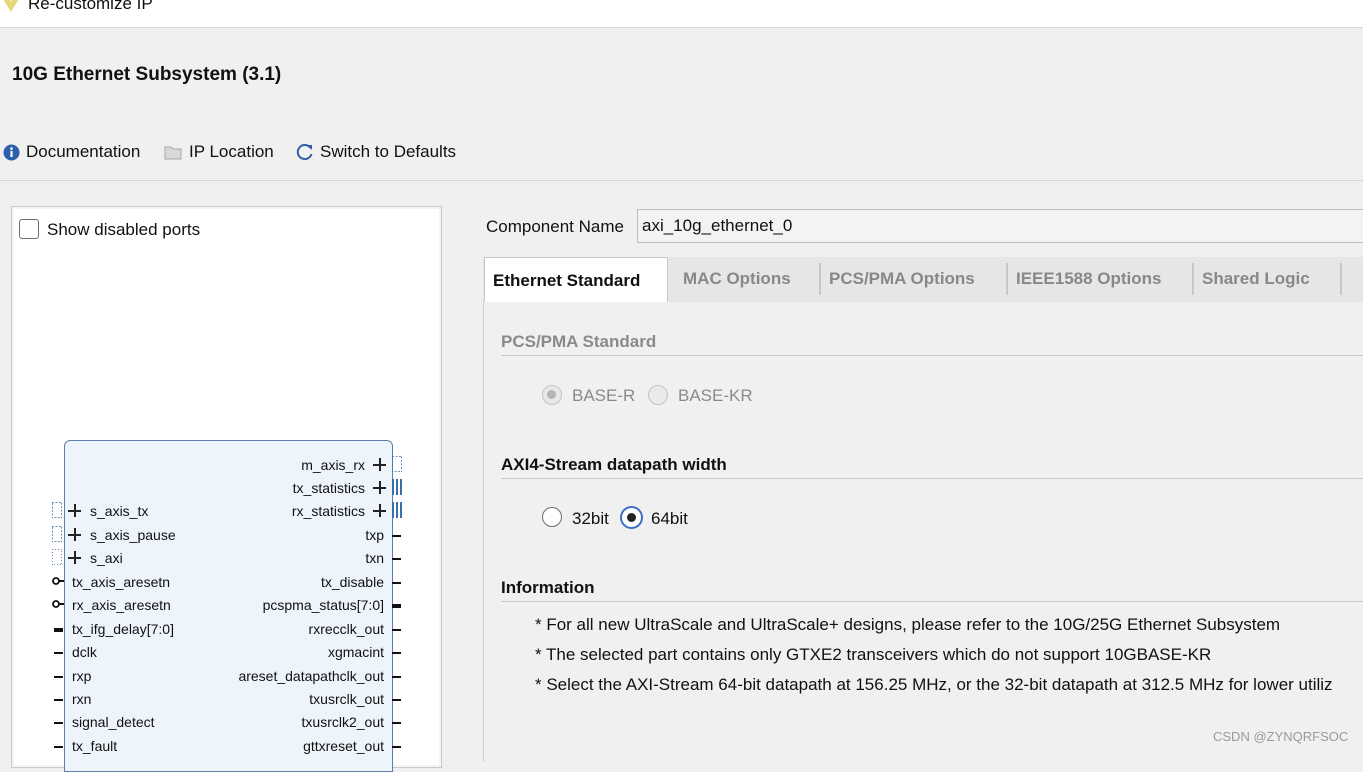  I want to click on port-rxrecclk-out: rxrecclk_out, so click(346, 629).